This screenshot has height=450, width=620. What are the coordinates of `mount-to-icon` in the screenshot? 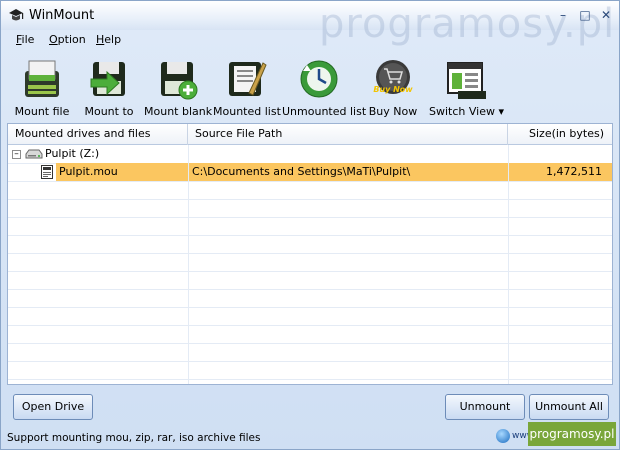 It's located at (107, 79).